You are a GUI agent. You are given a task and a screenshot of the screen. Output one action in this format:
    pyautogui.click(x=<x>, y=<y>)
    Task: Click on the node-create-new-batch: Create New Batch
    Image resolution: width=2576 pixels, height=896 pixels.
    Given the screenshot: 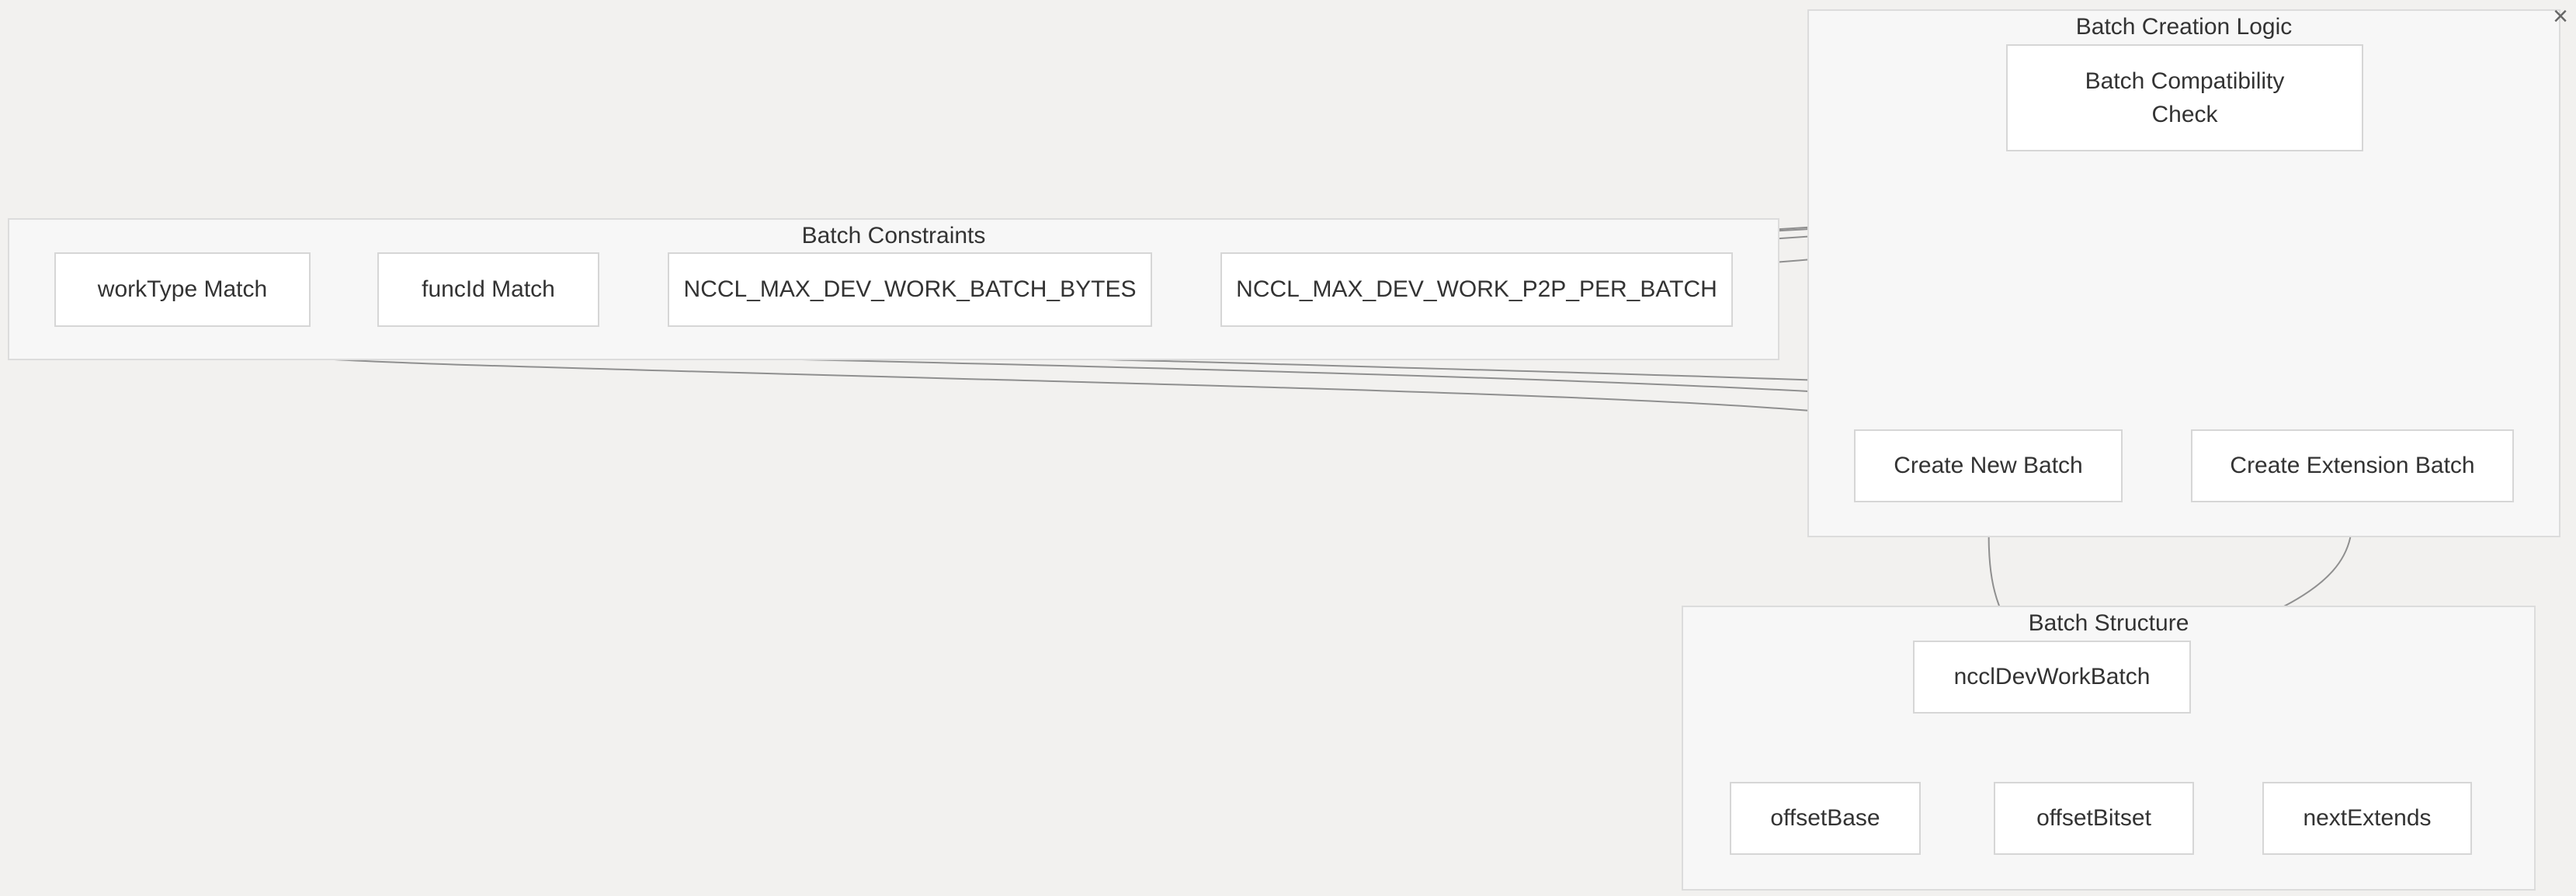 What is the action you would take?
    pyautogui.click(x=1989, y=465)
    